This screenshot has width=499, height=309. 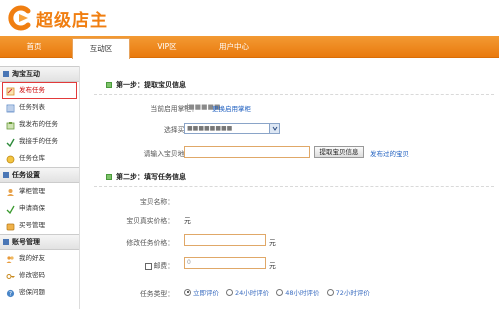 I want to click on change-shopkeeper-link: 更换启用掌柜, so click(x=231, y=108).